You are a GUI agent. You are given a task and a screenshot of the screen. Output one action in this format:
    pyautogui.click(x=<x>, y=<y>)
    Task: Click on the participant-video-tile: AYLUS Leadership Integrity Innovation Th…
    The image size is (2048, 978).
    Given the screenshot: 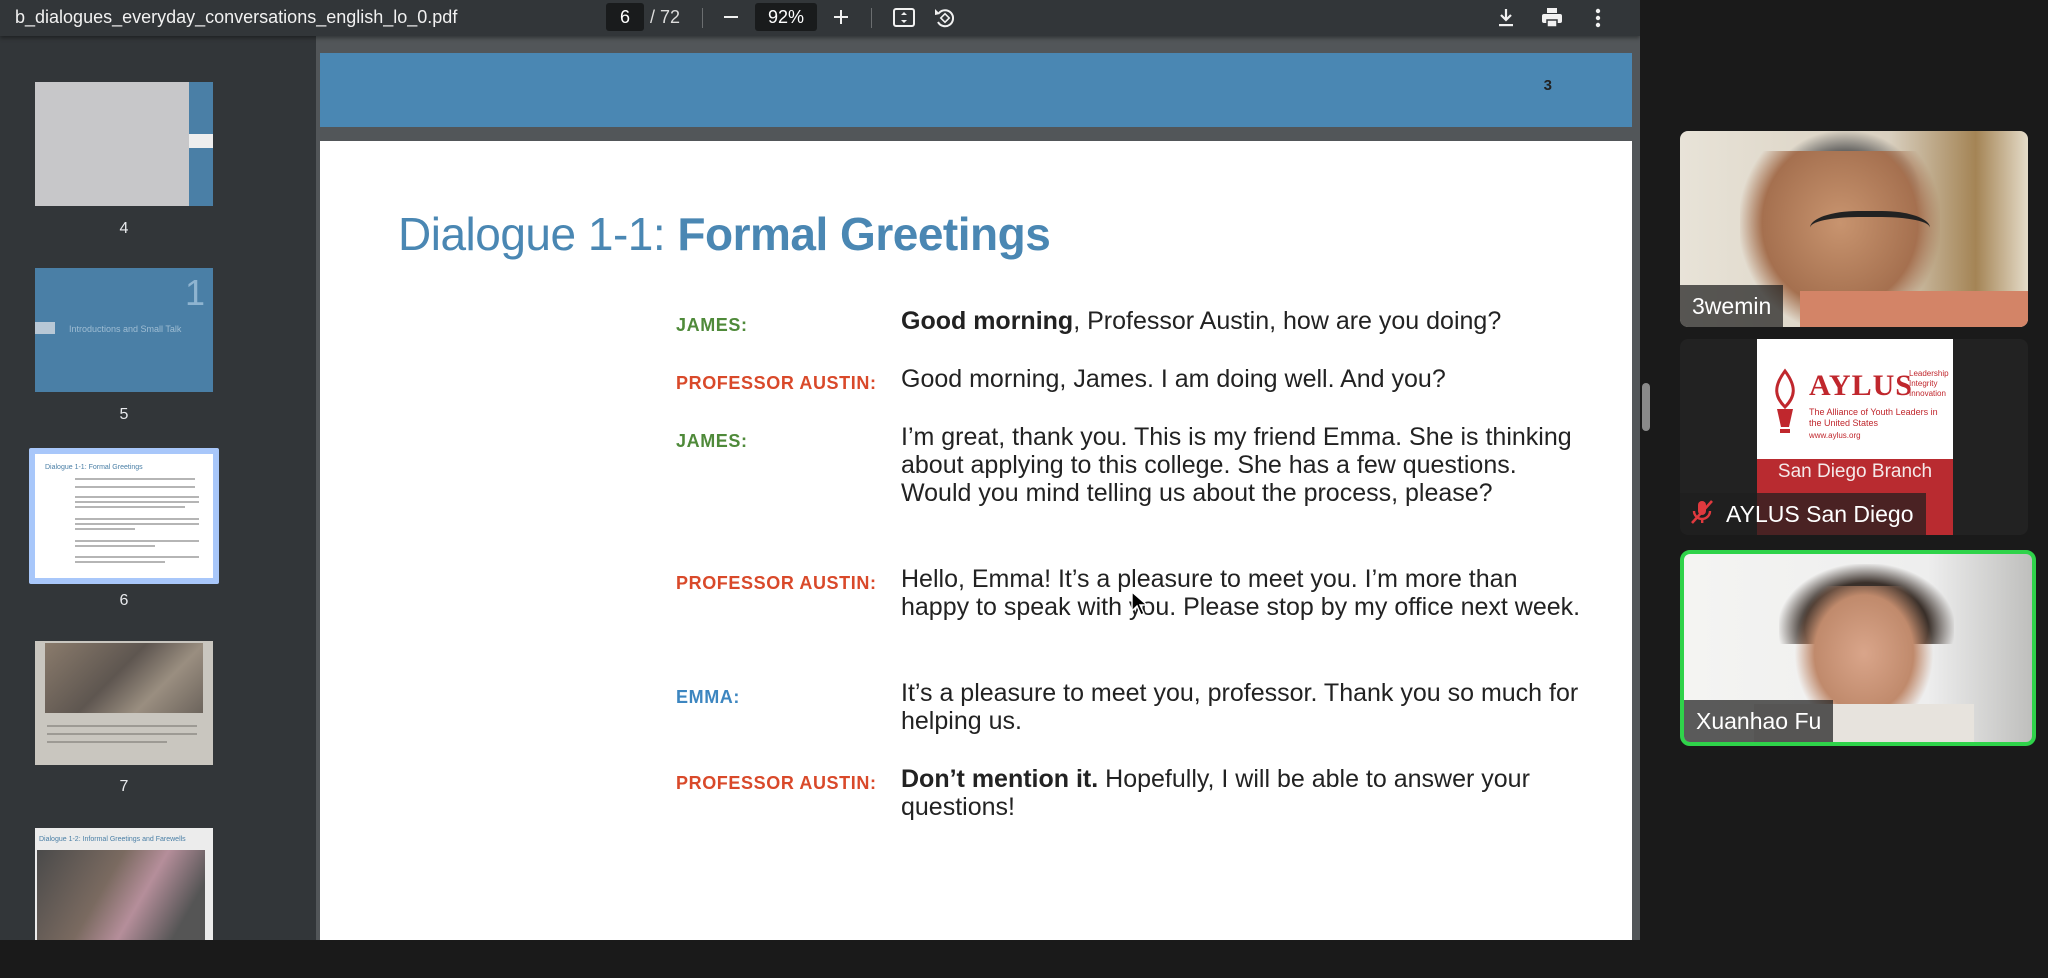 What is the action you would take?
    pyautogui.click(x=1854, y=437)
    